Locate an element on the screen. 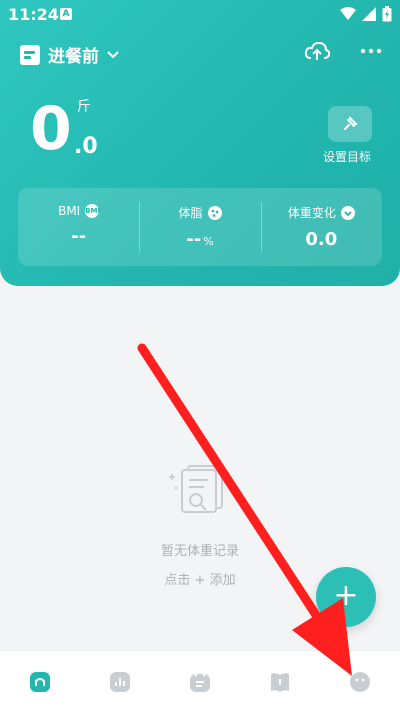 The height and width of the screenshot is (712, 400). stat-bmi-label: BMI is located at coordinates (69, 211).